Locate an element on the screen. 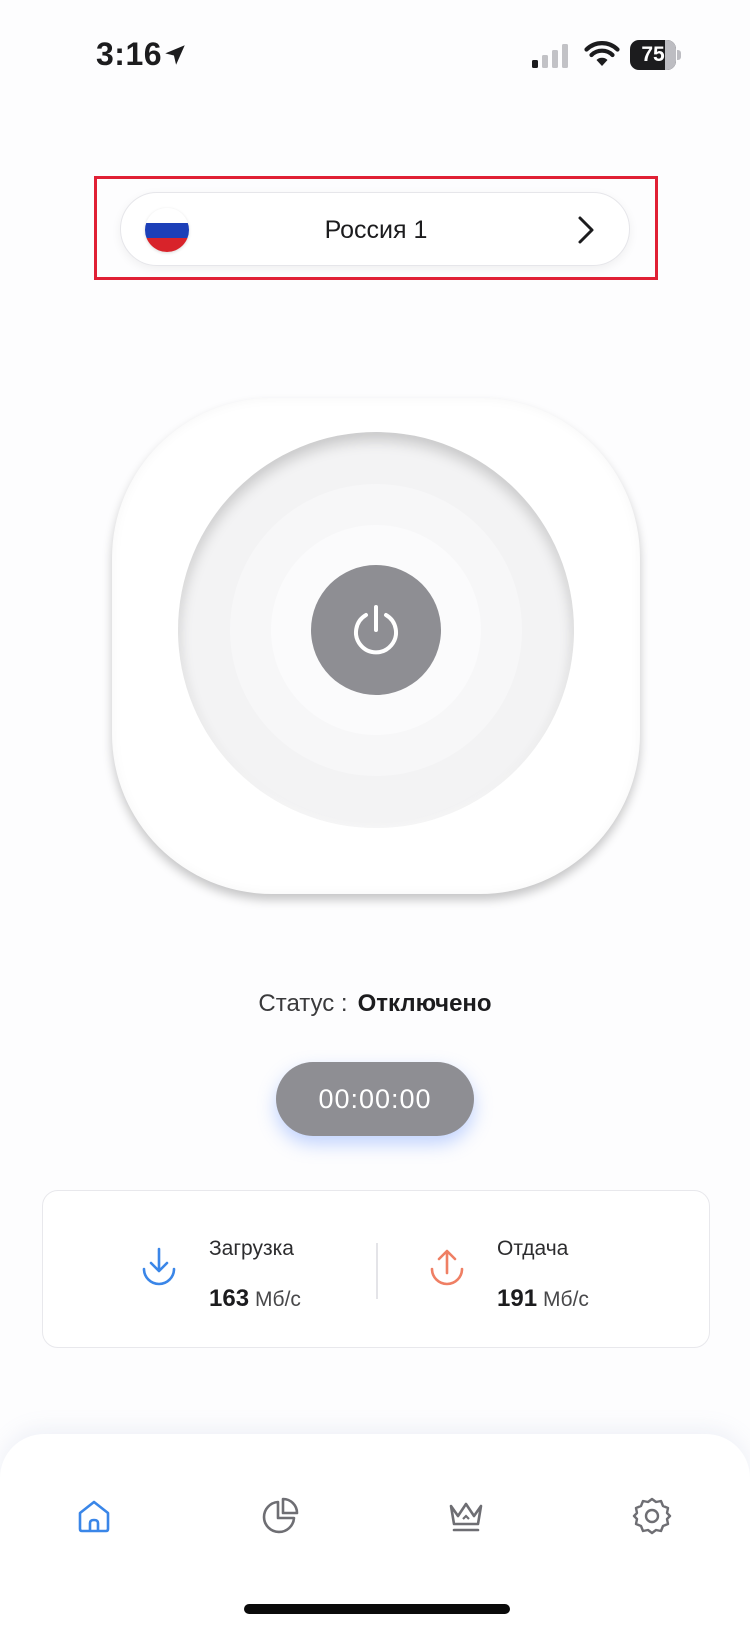 The image size is (750, 1629). crown-icon is located at coordinates (466, 1517).